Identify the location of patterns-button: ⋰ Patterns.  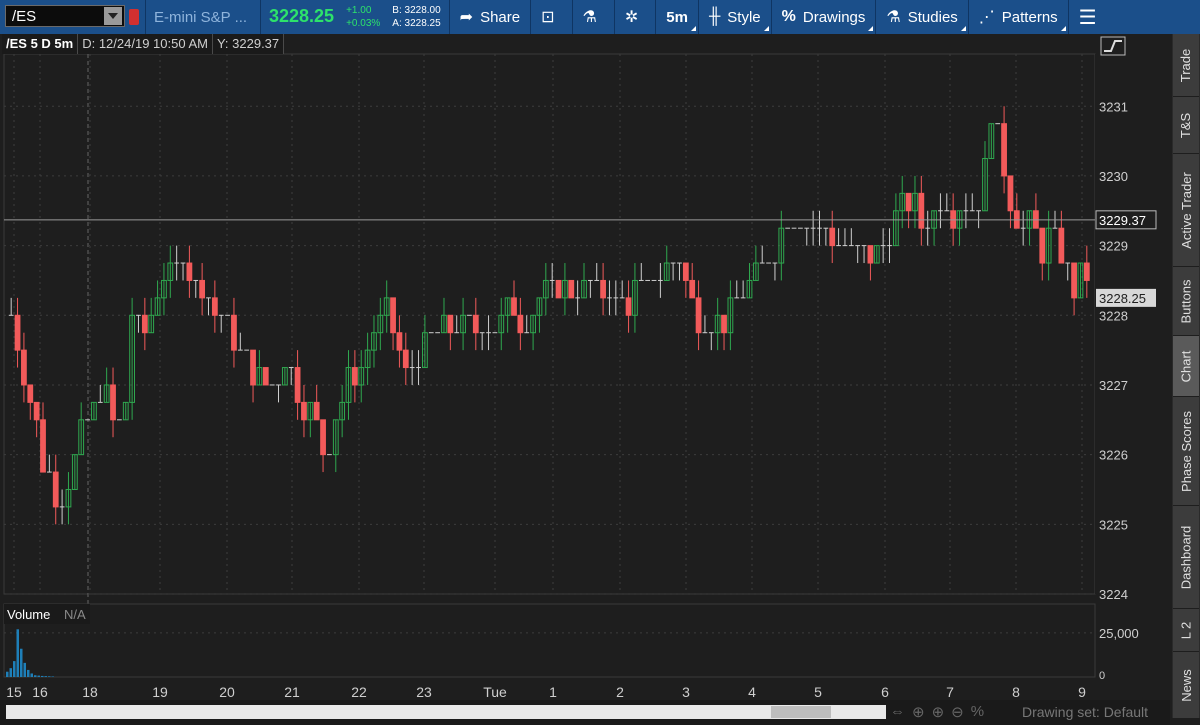
(1018, 17).